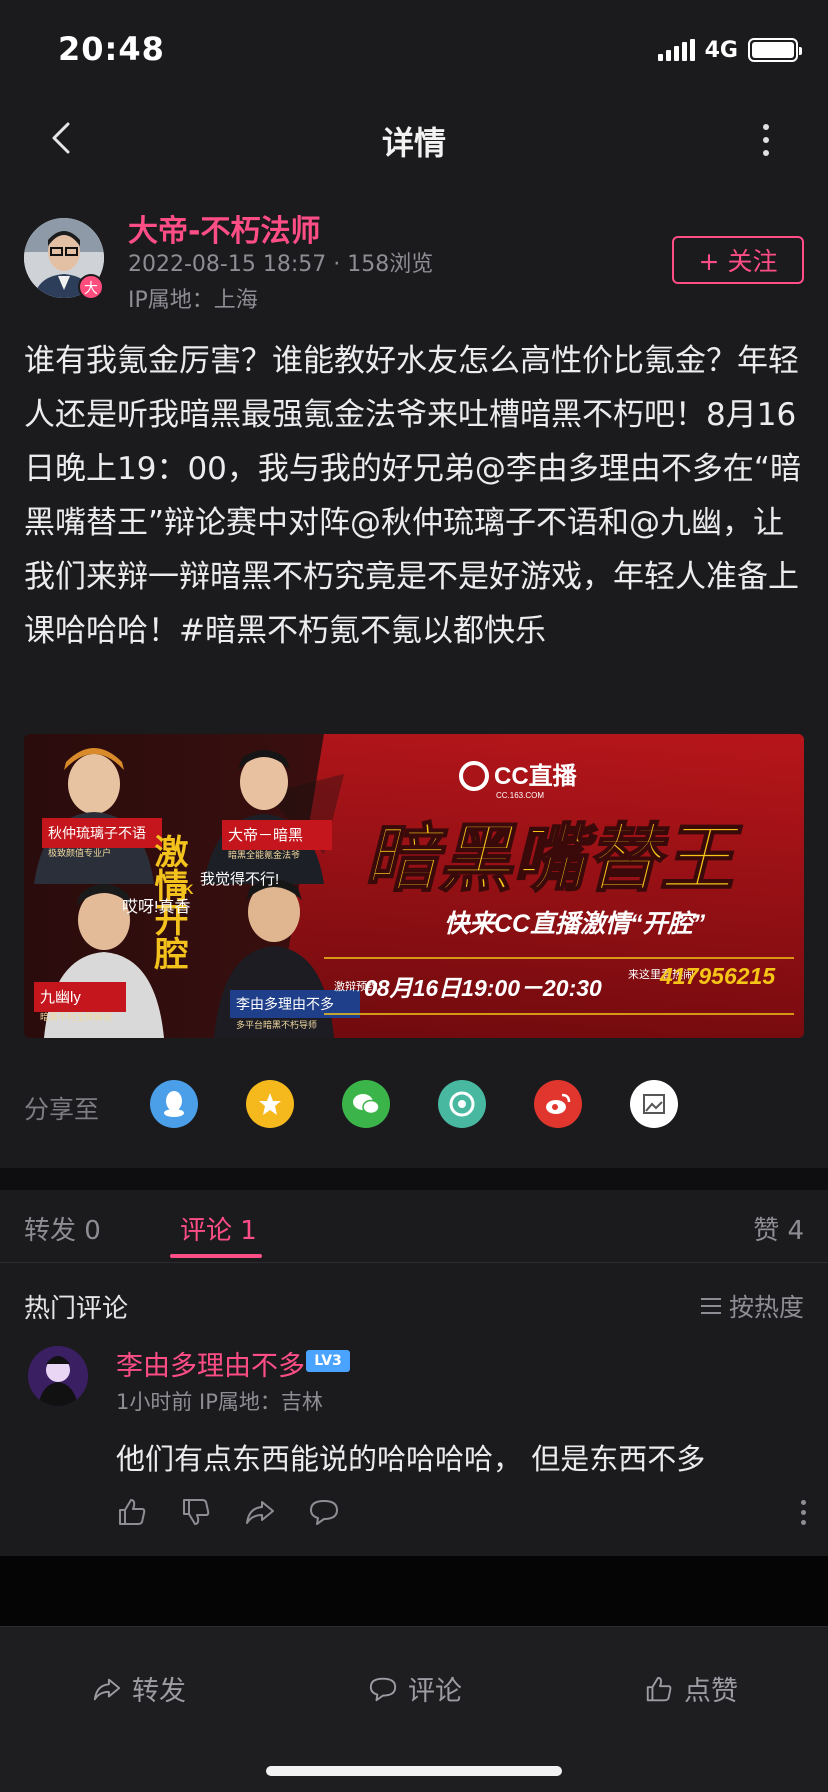 The width and height of the screenshot is (828, 1792). I want to click on empty-area, so click(414, 1591).